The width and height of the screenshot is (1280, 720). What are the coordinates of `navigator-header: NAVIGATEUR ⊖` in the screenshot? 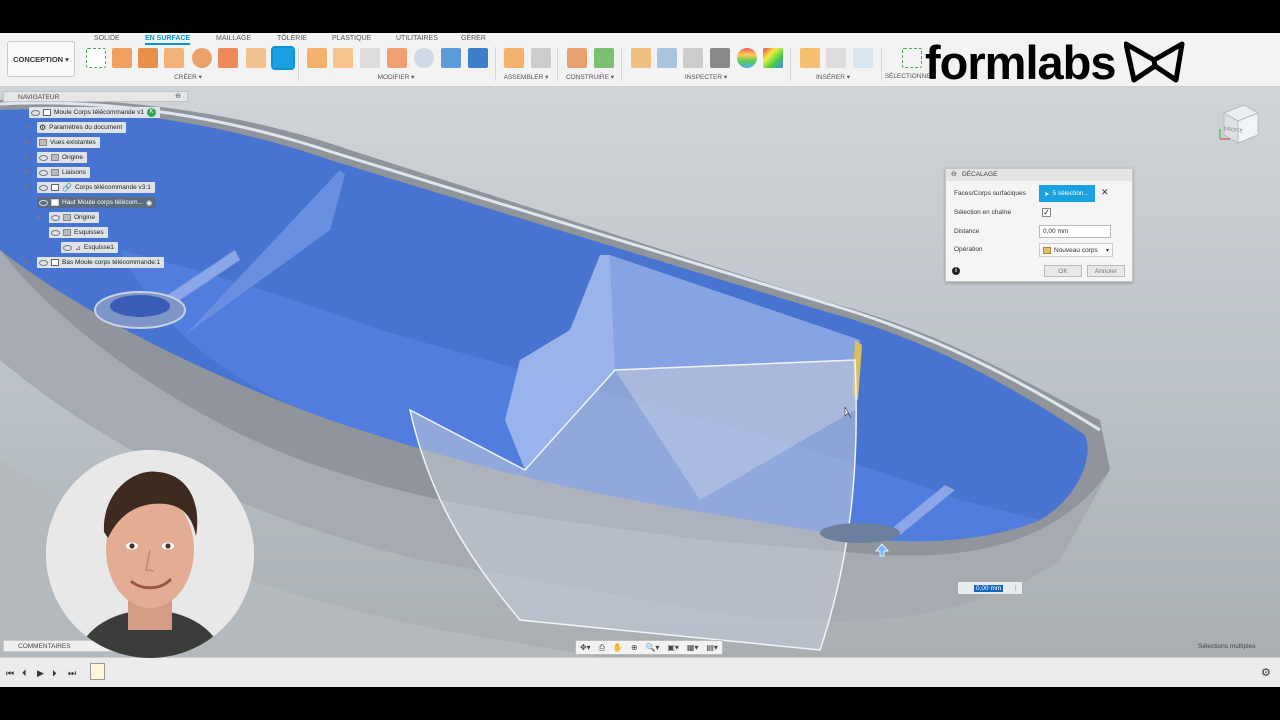 It's located at (95, 96).